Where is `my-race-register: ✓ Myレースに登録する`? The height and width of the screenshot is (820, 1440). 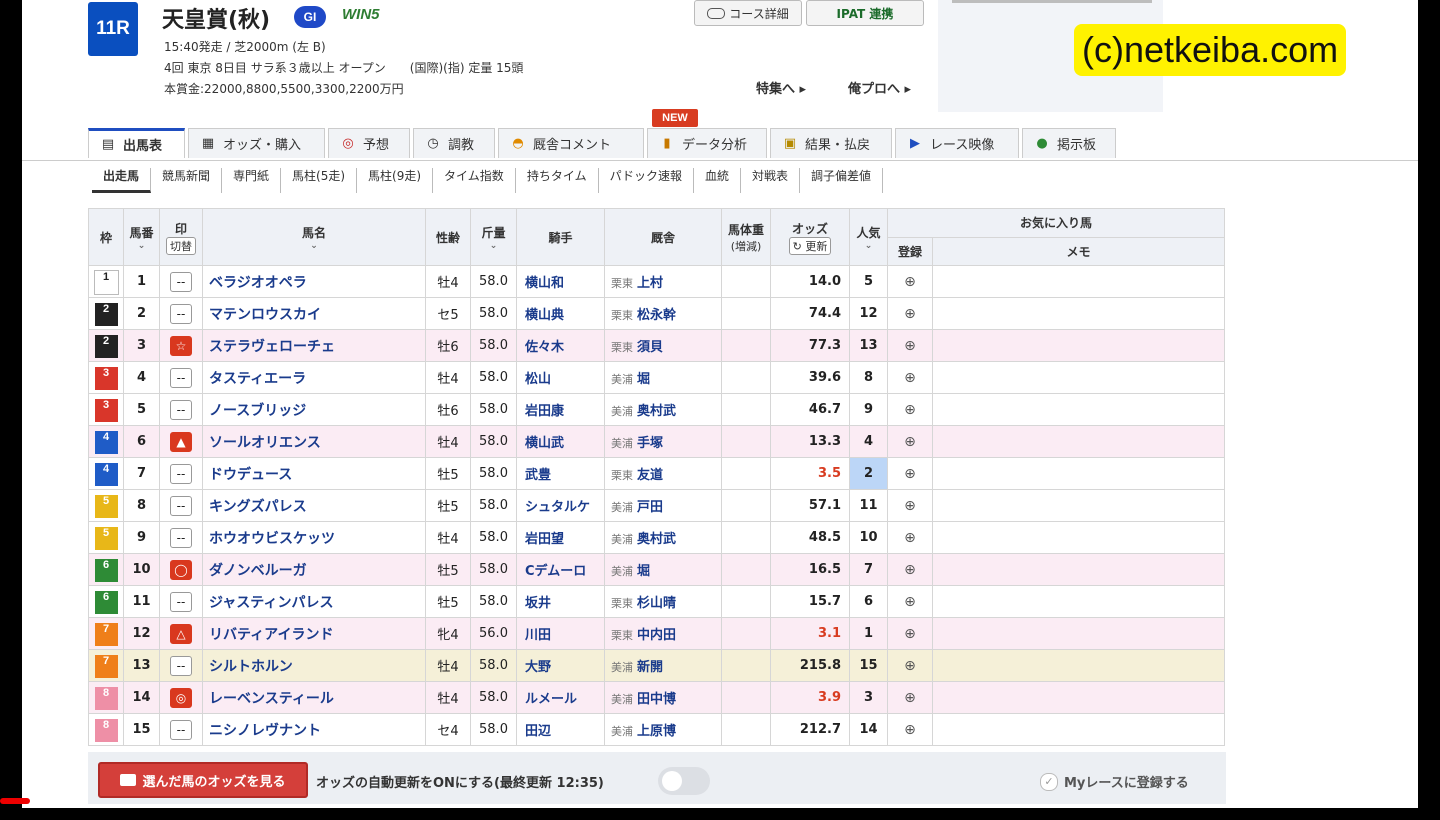 my-race-register: ✓ Myレースに登録する is located at coordinates (1114, 781).